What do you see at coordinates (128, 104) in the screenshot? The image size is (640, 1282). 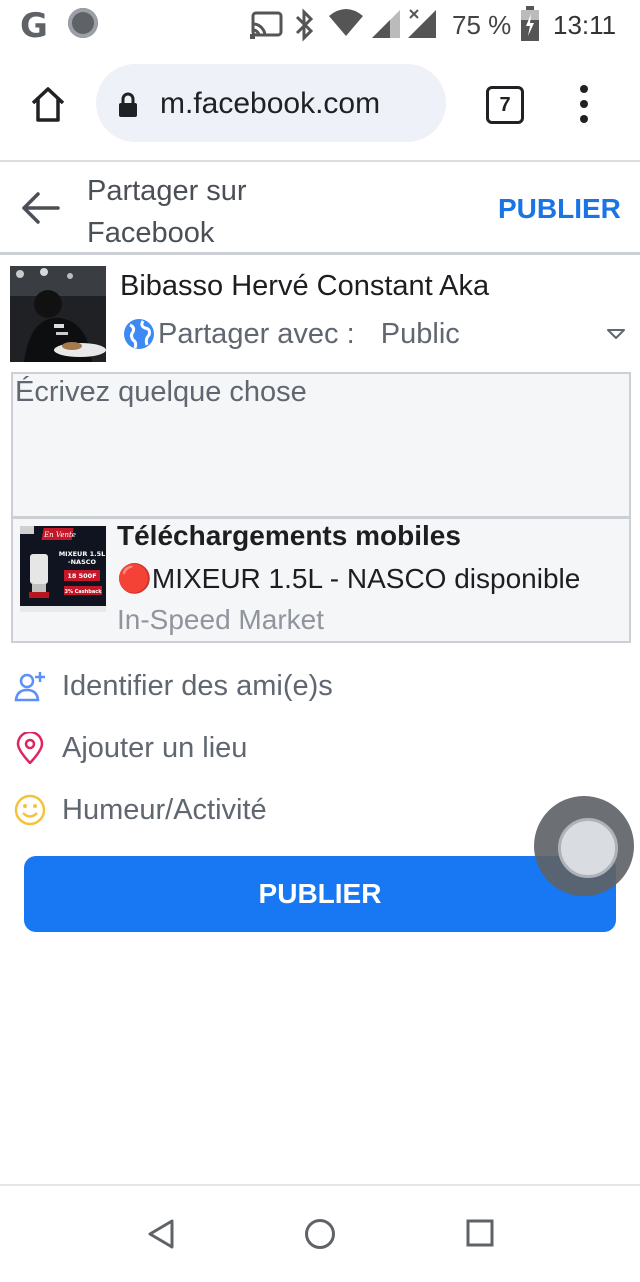 I see `lock-icon` at bounding box center [128, 104].